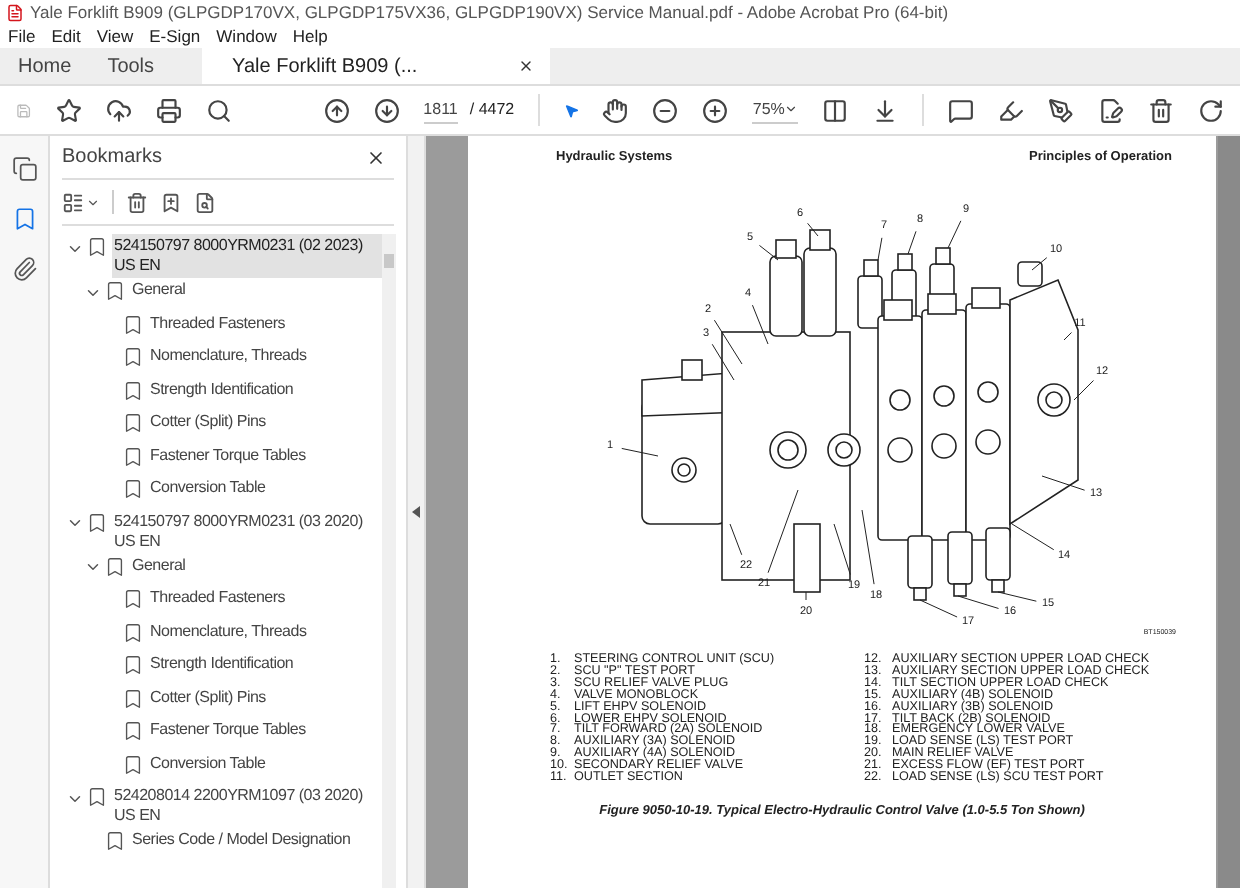  I want to click on scrollbar, so click(389, 561).